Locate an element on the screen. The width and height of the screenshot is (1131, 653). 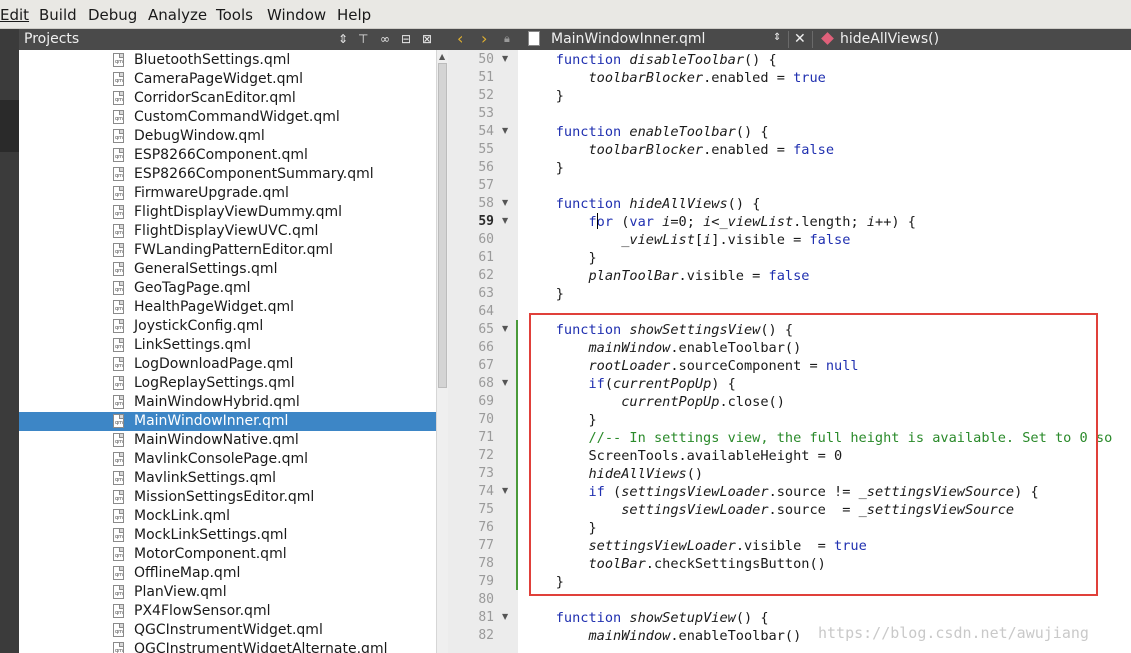
file-tree-item-label: MotorComponent.qml is located at coordinates (210, 554).